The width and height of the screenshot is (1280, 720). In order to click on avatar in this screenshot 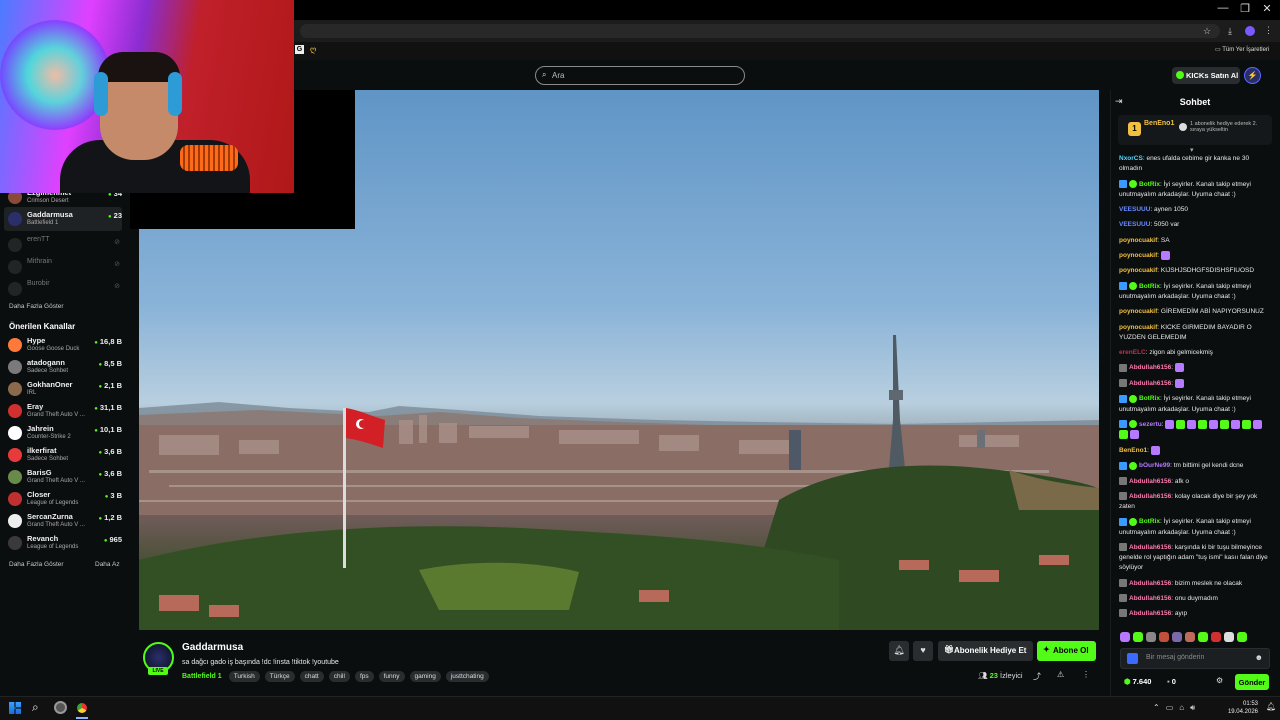, I will do `click(15, 289)`.